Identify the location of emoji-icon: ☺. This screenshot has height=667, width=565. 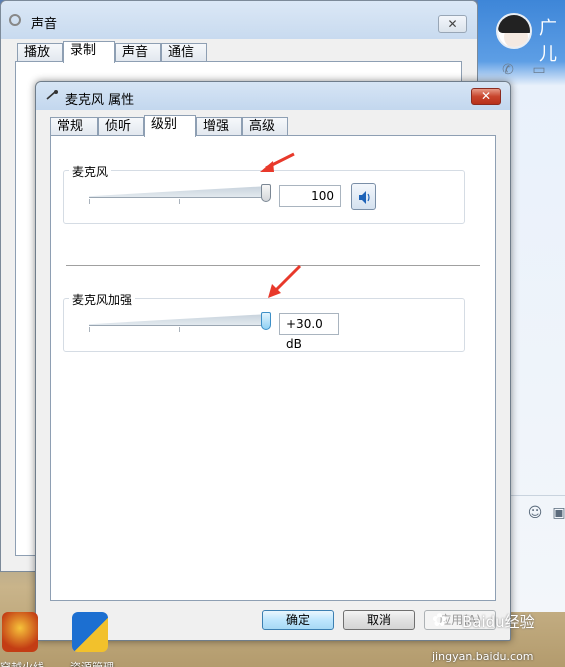
(535, 513).